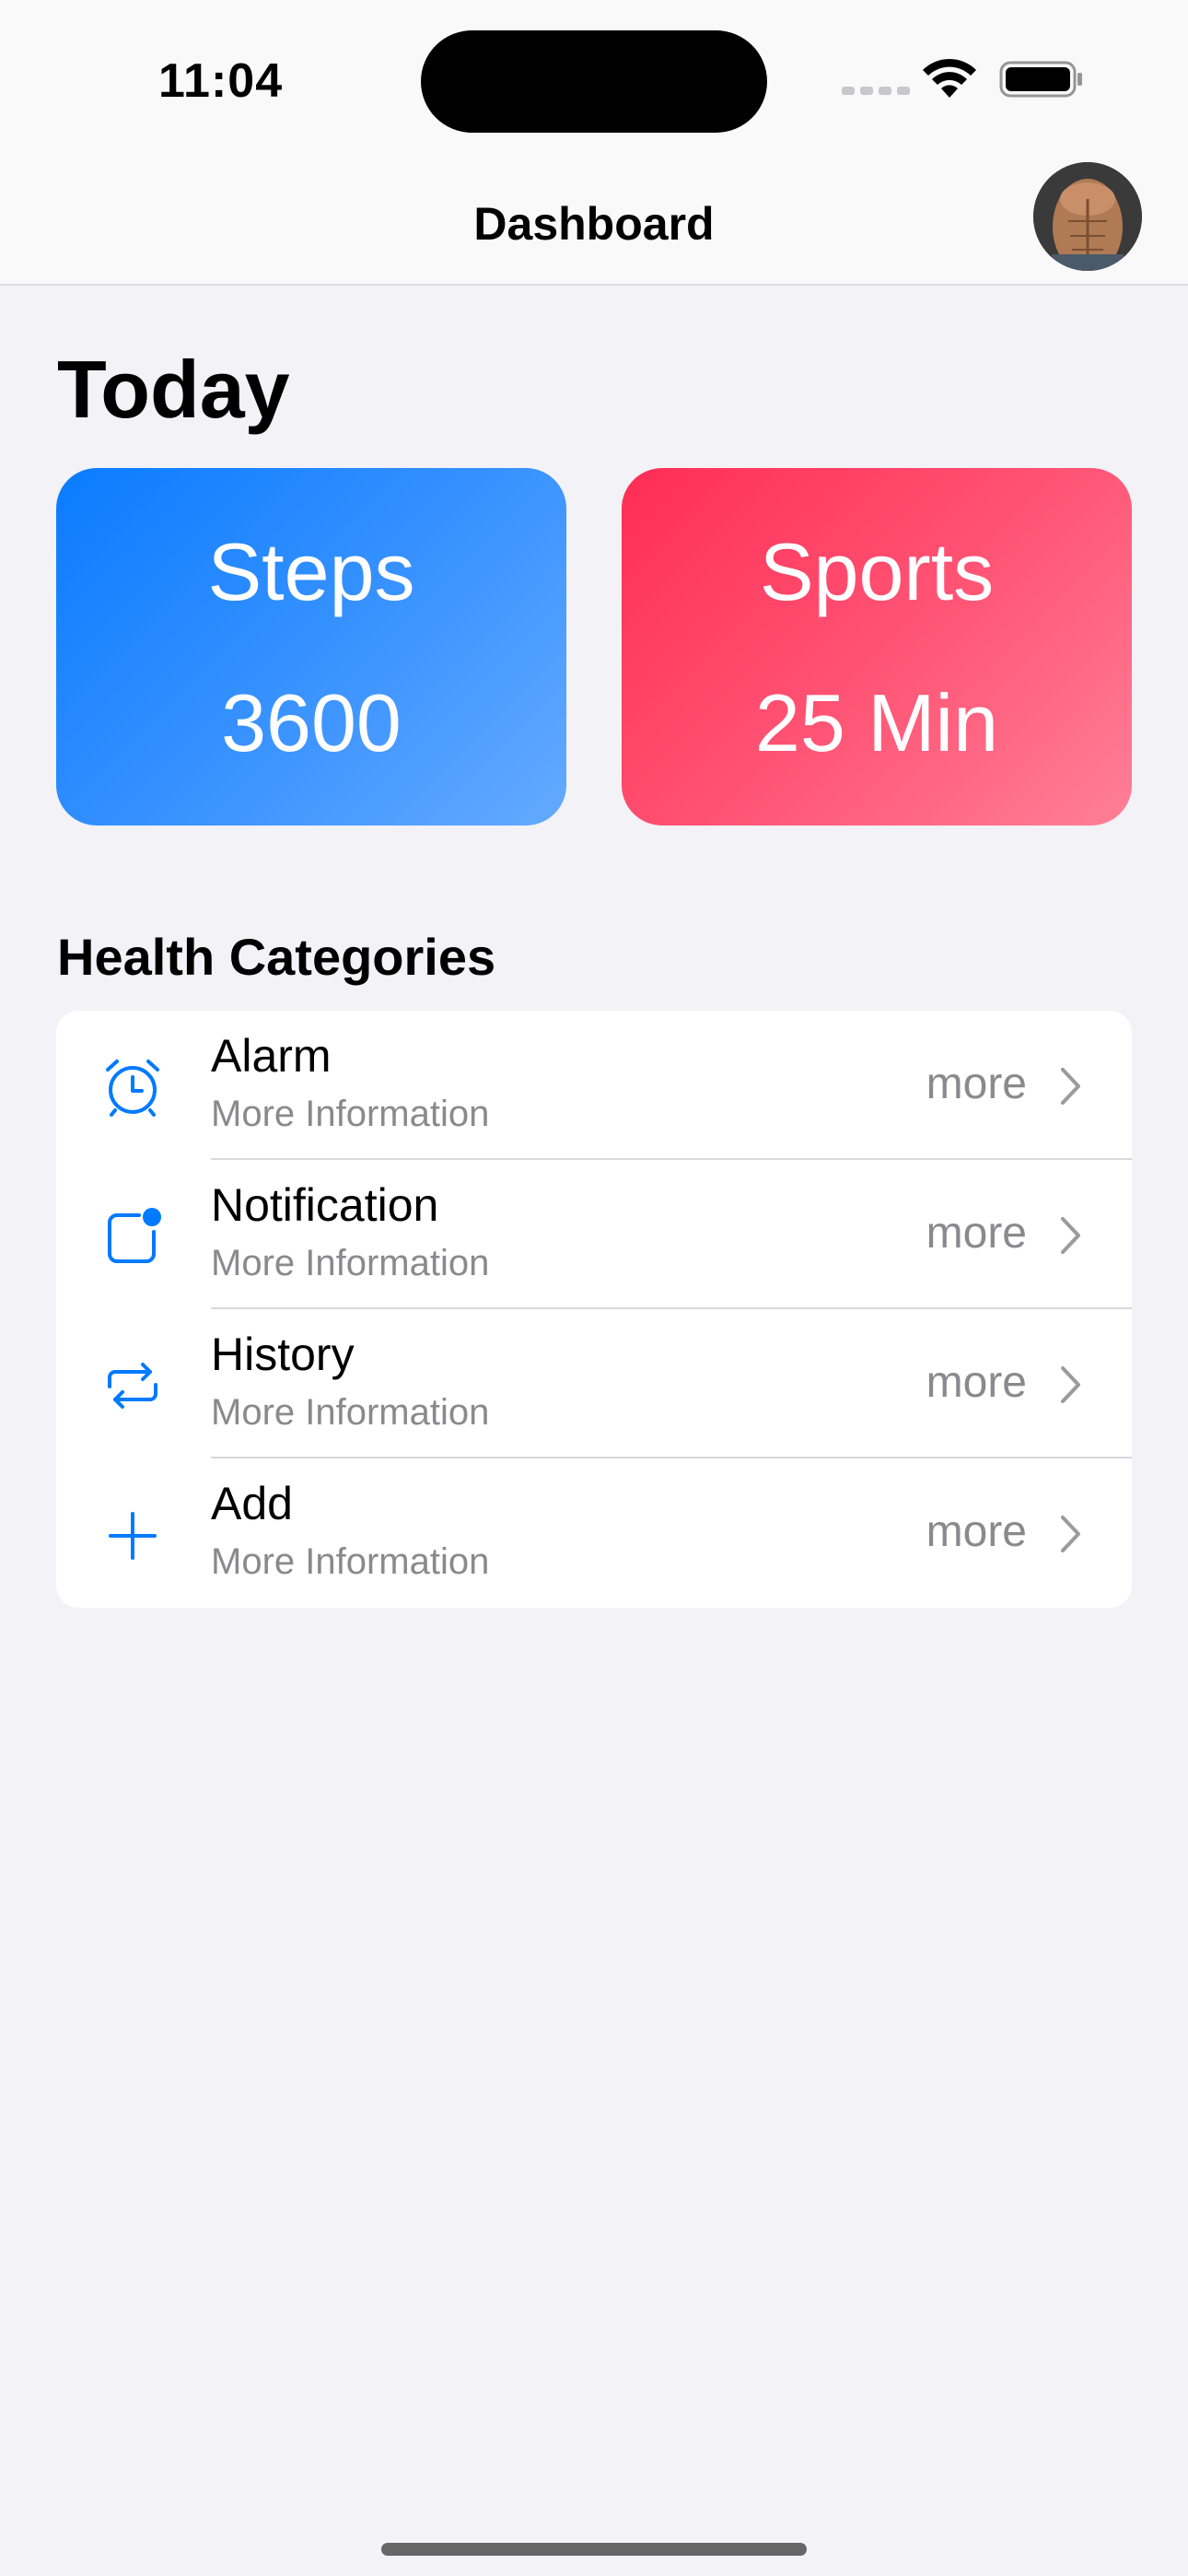 Image resolution: width=1188 pixels, height=2576 pixels. Describe the element at coordinates (876, 91) in the screenshot. I see `cellular-signal-icon` at that location.